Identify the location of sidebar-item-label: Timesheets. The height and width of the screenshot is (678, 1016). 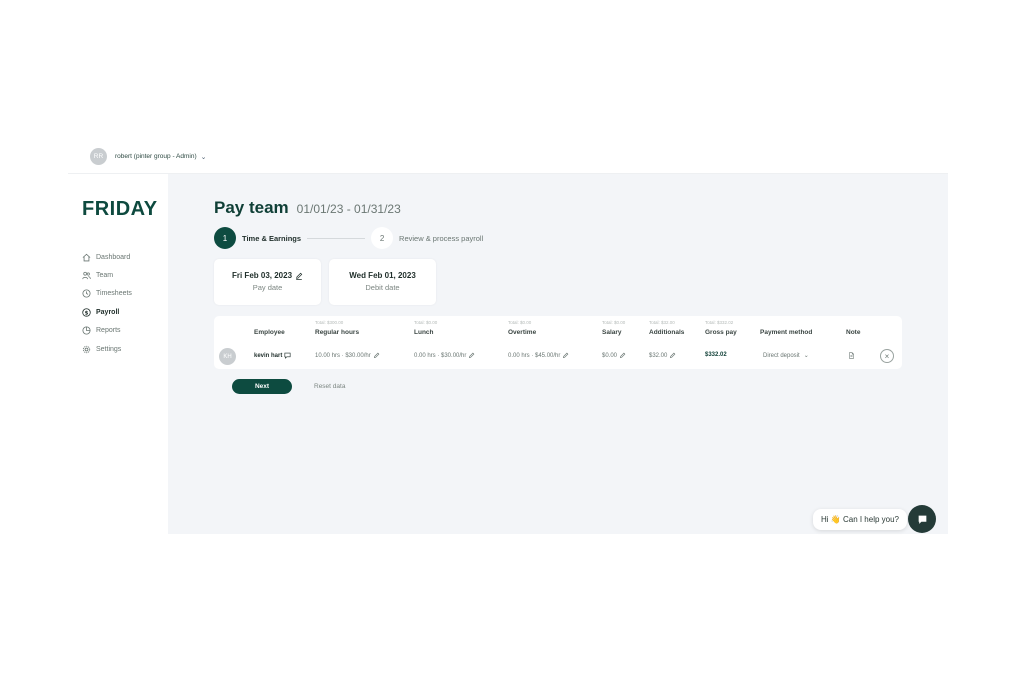
(114, 294).